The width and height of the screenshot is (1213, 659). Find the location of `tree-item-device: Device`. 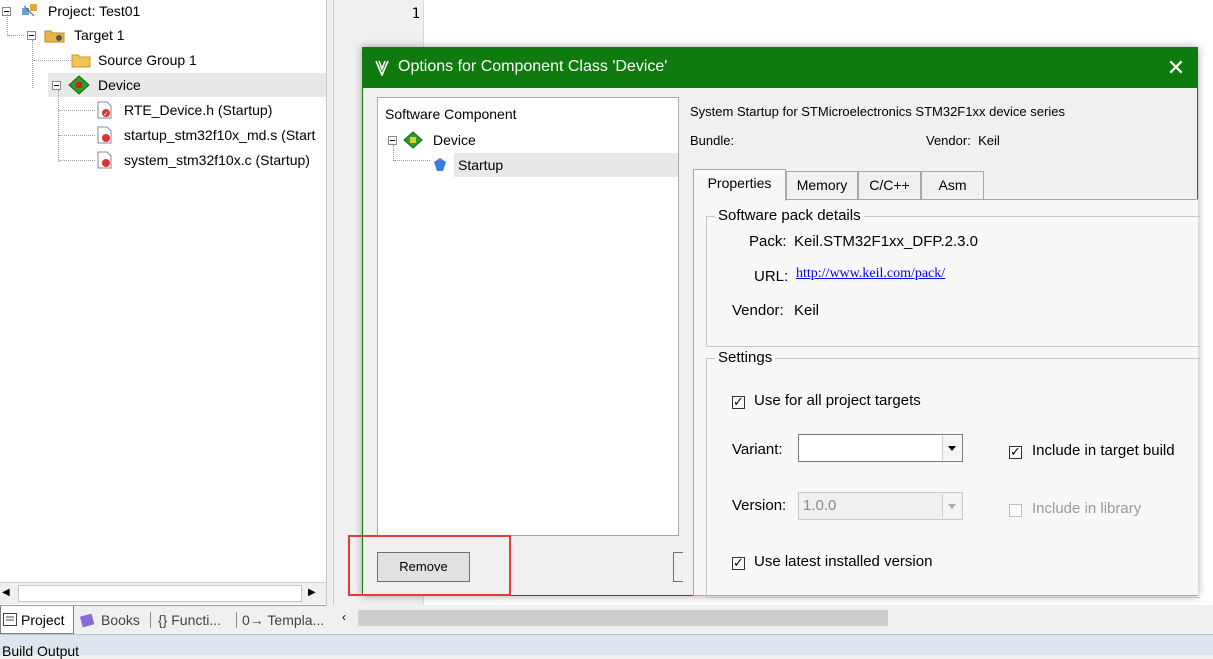

tree-item-device: Device is located at coordinates (187, 85).